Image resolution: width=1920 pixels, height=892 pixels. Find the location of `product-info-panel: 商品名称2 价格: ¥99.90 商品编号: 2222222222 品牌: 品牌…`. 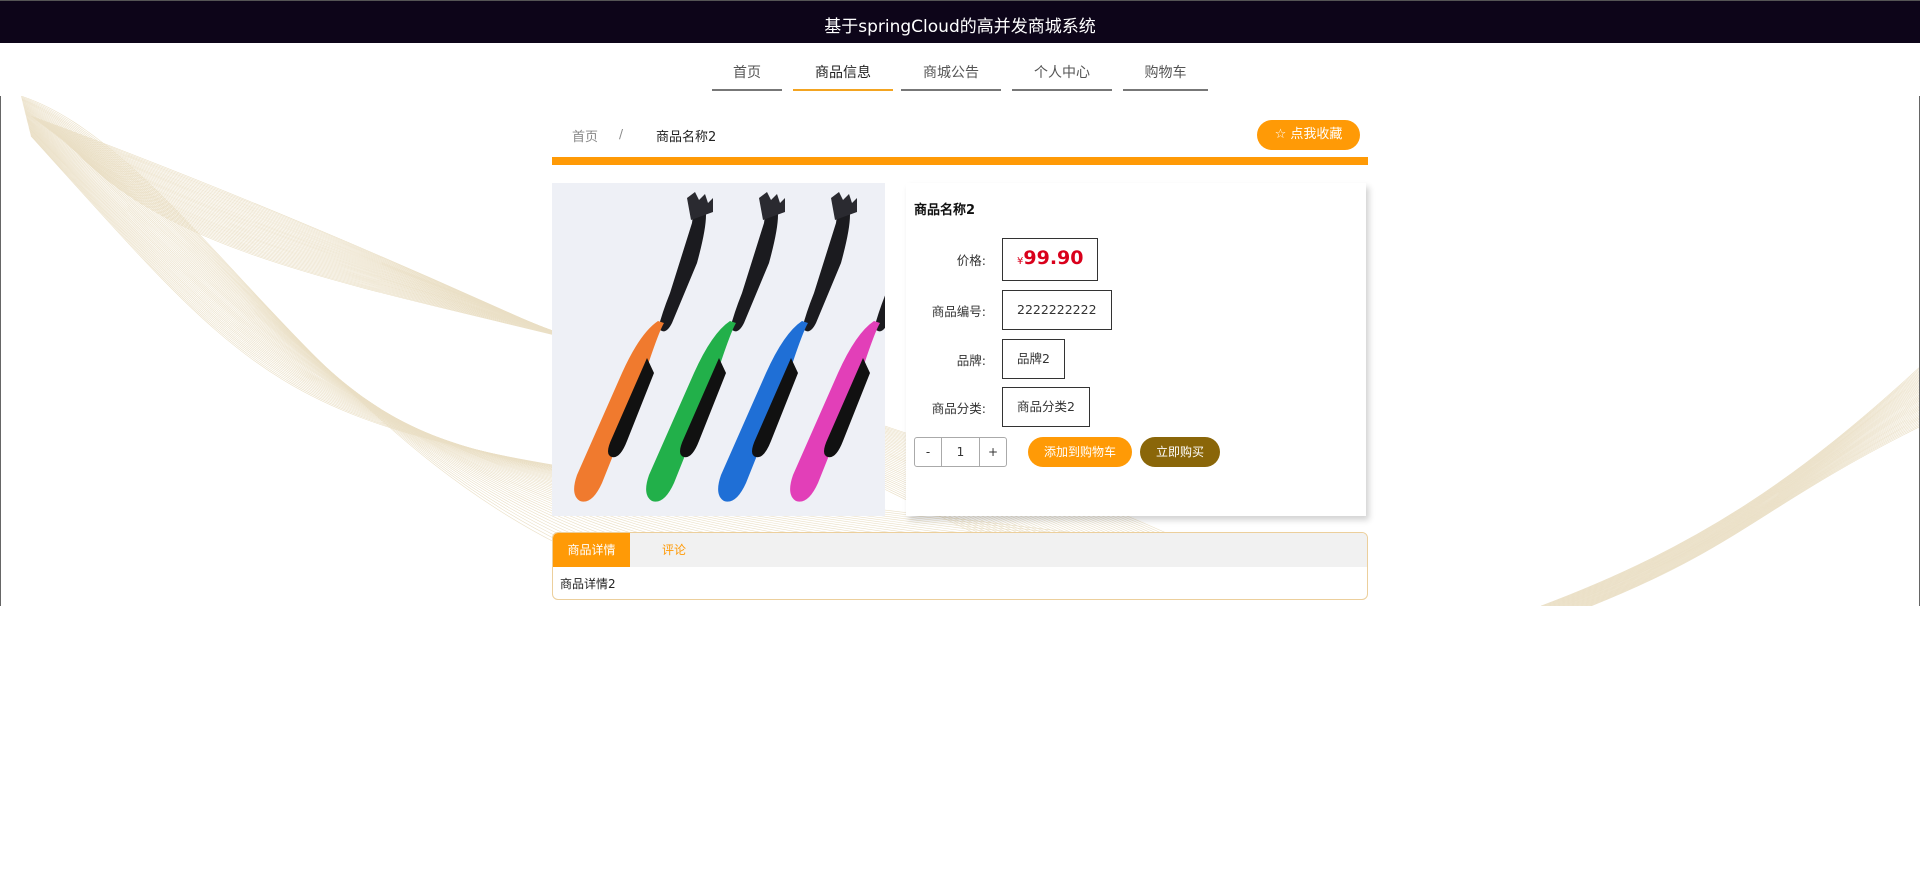

product-info-panel: 商品名称2 价格: ¥99.90 商品编号: 2222222222 品牌: 品牌… is located at coordinates (1136, 349).